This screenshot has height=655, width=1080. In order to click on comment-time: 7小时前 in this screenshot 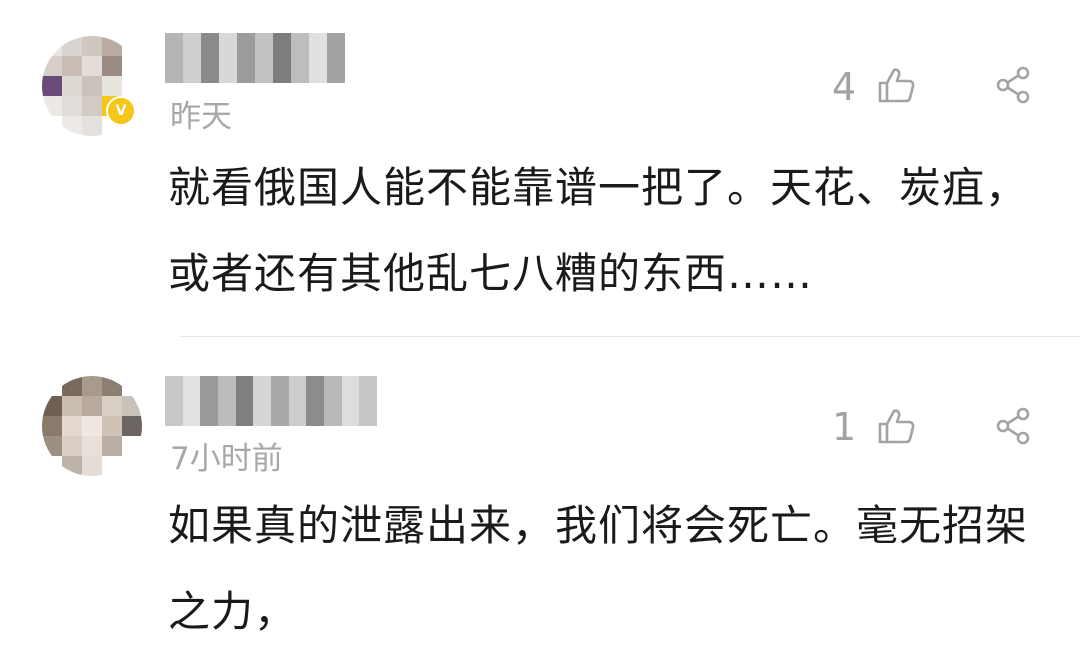, I will do `click(226, 459)`.